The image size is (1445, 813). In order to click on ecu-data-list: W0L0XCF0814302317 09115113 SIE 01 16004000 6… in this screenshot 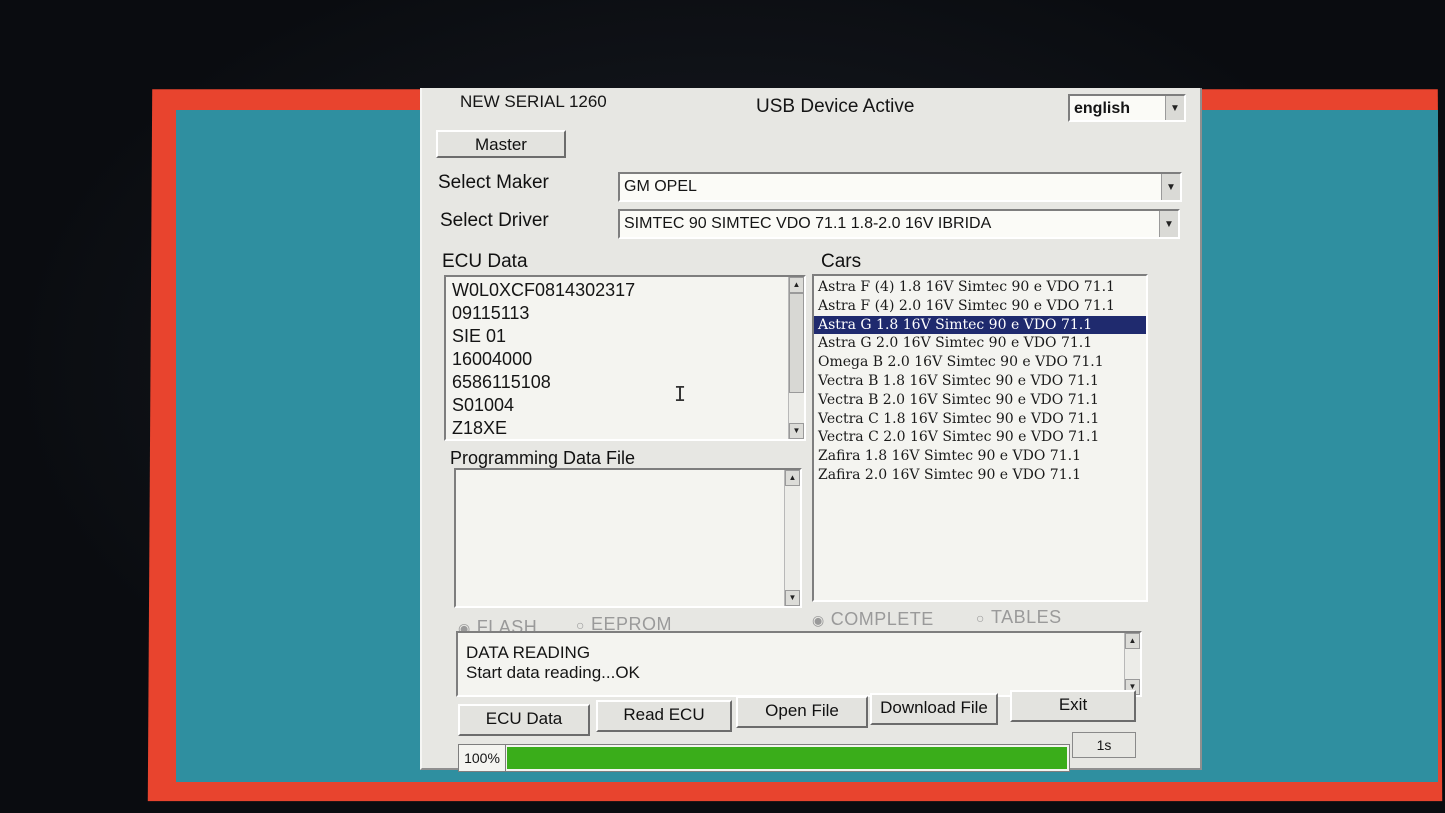, I will do `click(625, 358)`.